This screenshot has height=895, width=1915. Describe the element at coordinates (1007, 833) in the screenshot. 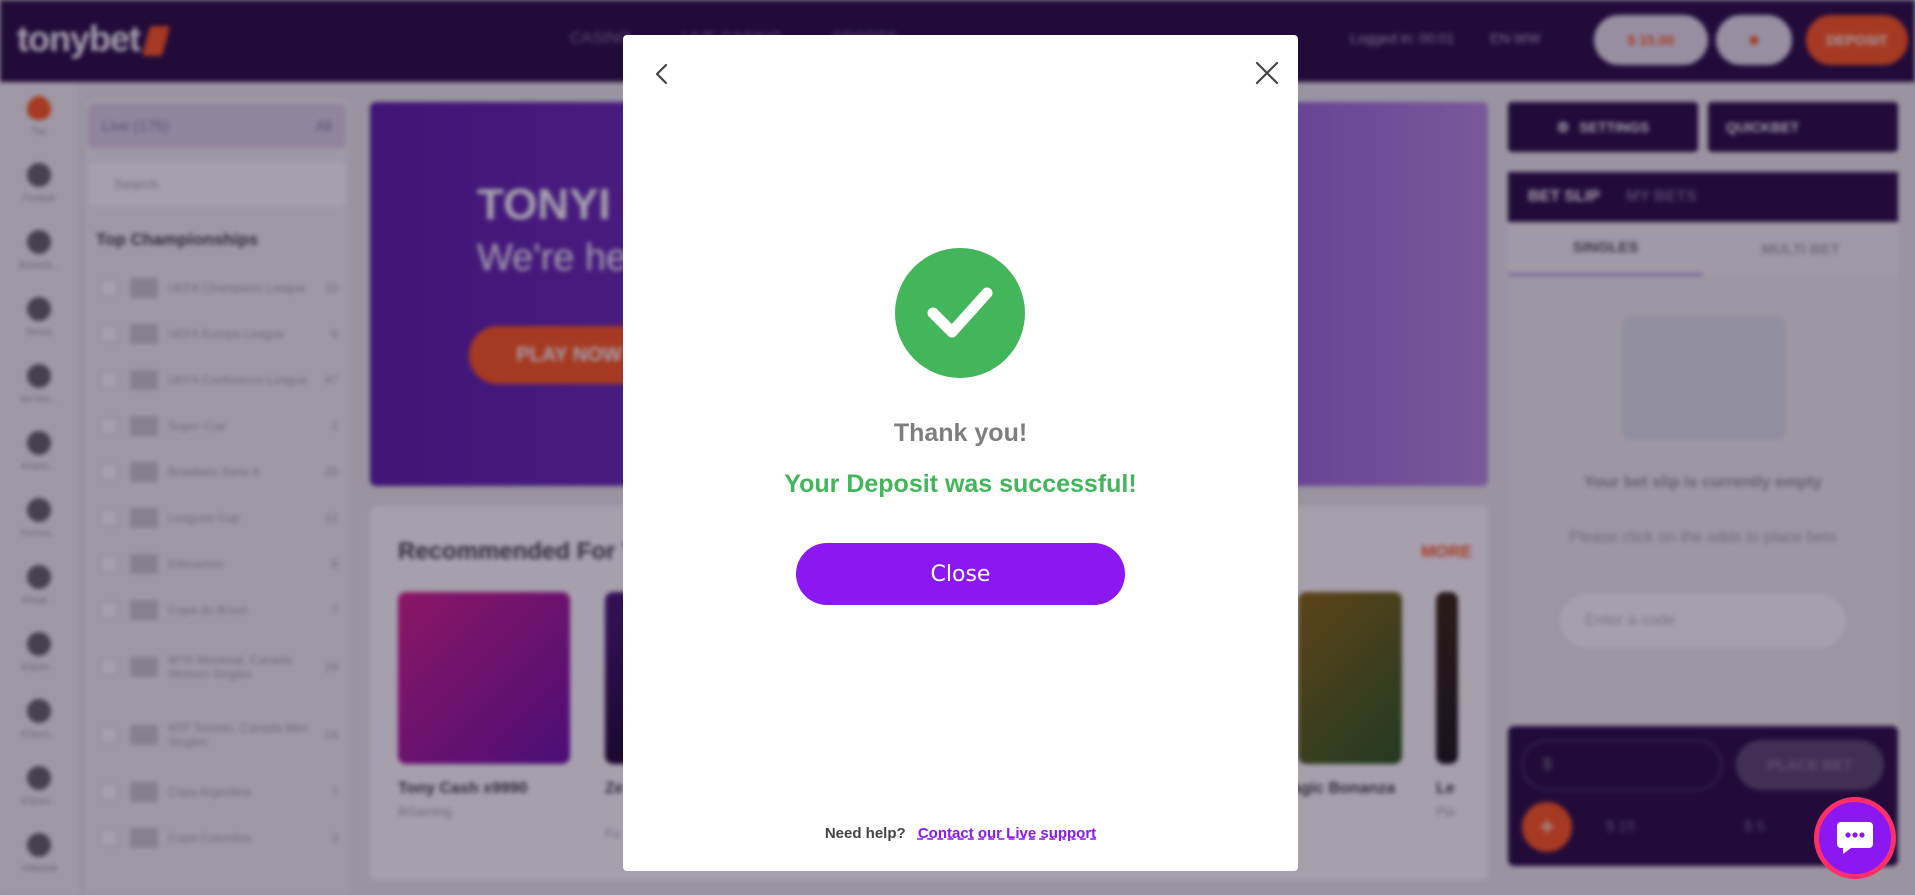

I see `live-support-link: Contact our Live support` at that location.